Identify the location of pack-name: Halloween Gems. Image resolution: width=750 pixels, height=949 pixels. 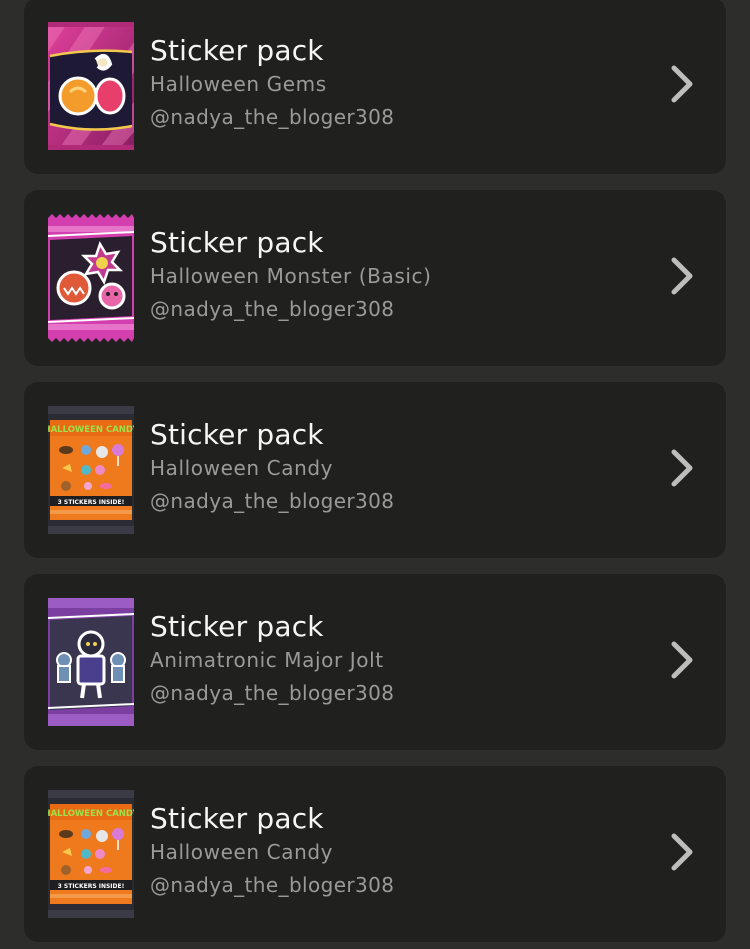
(238, 84).